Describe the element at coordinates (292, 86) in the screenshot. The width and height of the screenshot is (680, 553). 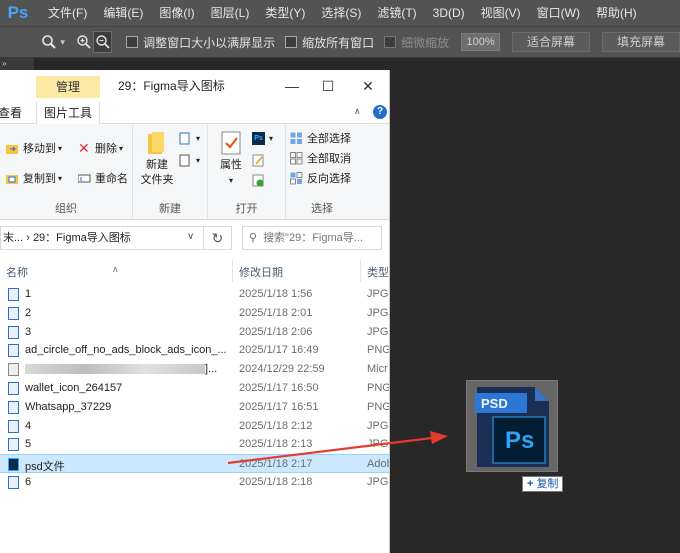
I see `minimize-button: —` at that location.